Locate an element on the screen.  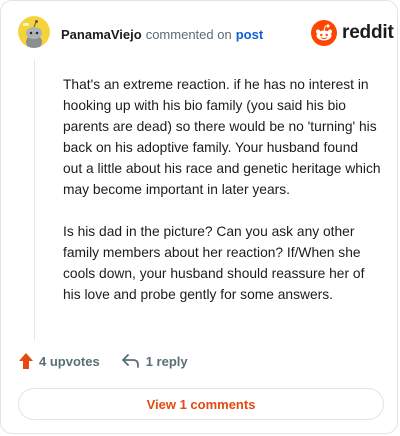
thread-line is located at coordinates (34, 200).